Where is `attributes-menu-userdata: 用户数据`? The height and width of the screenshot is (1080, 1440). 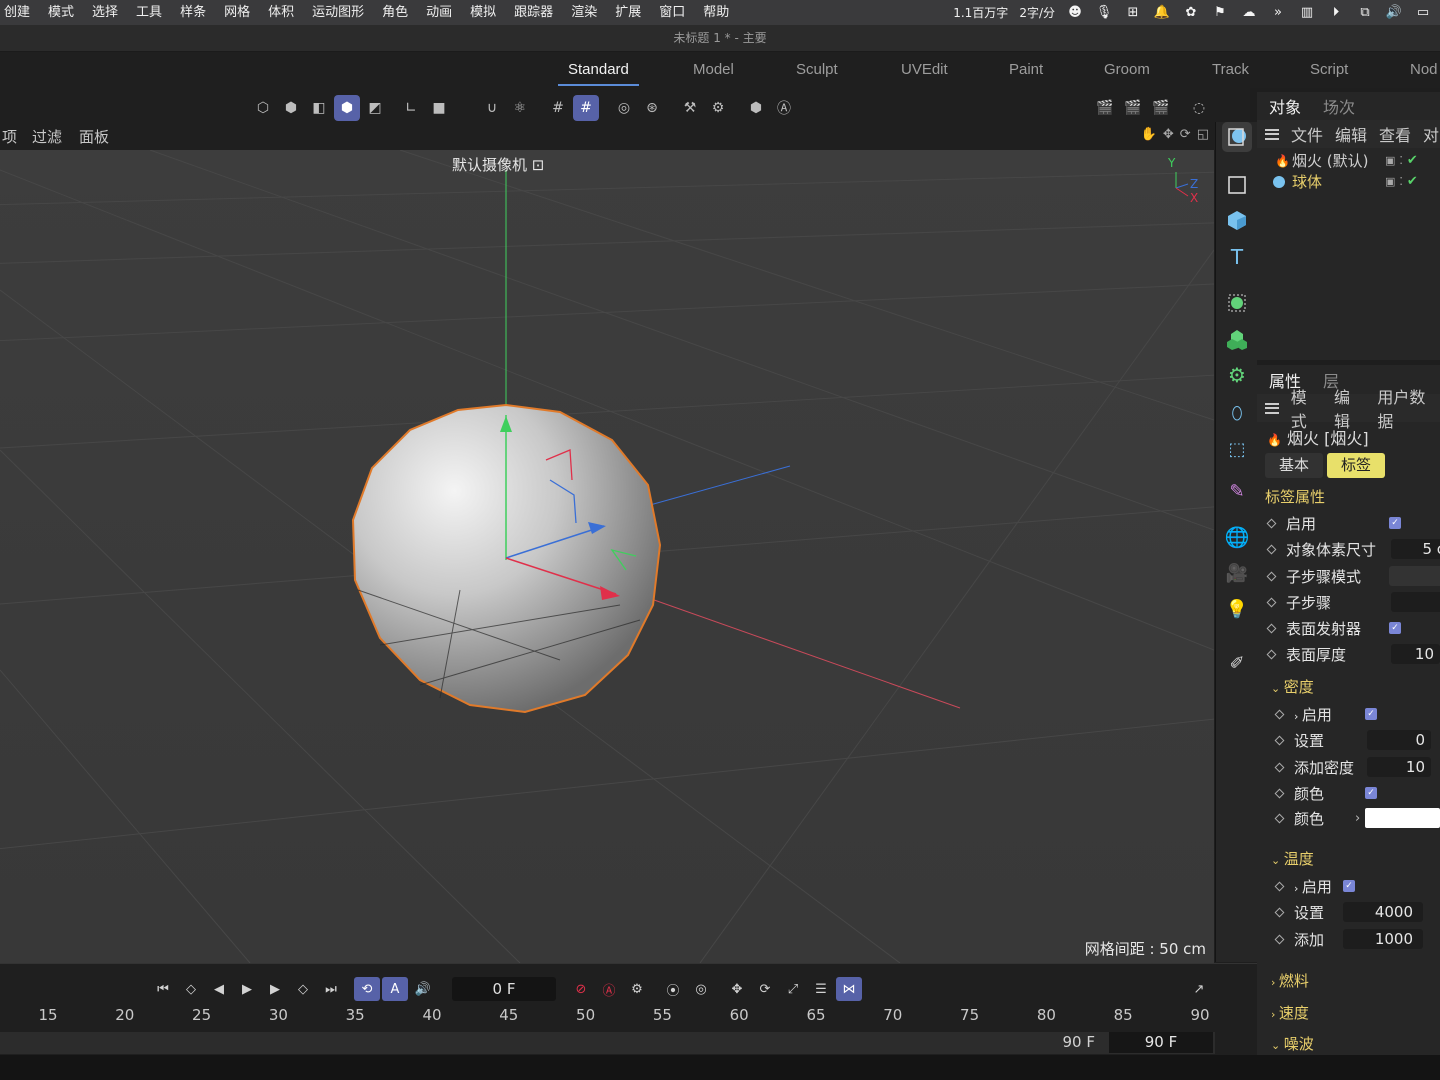
attributes-menu-userdata: 用户数据 is located at coordinates (1408, 408).